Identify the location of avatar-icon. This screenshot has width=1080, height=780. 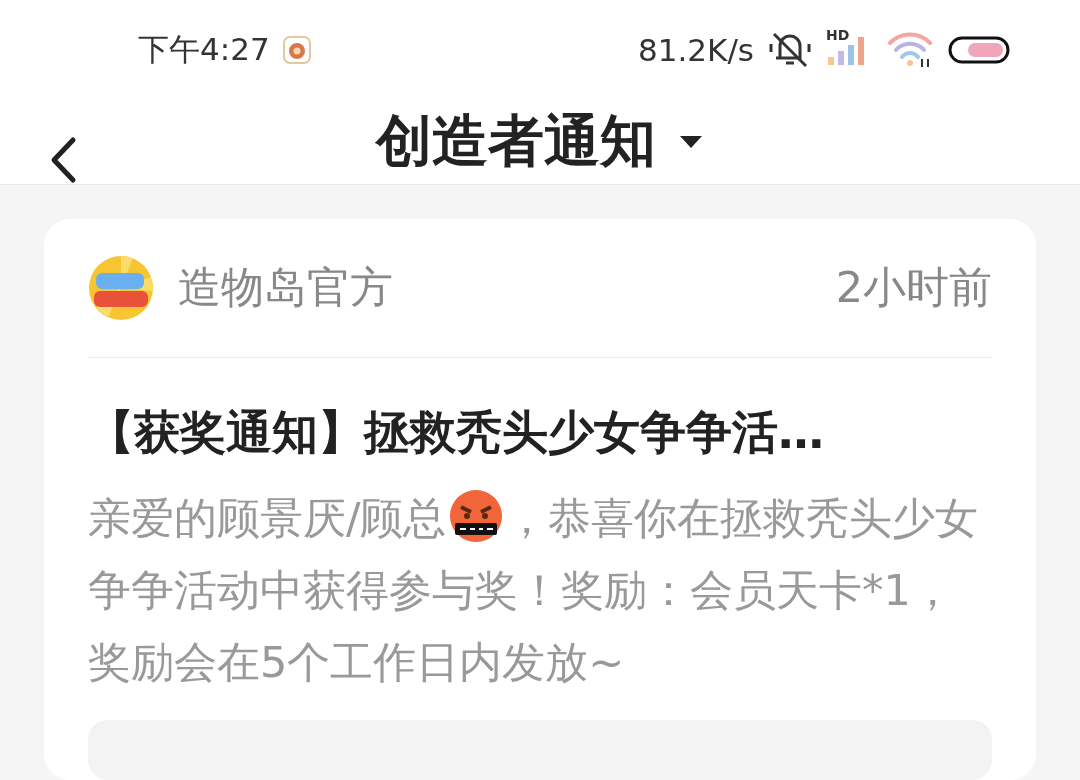
(121, 288).